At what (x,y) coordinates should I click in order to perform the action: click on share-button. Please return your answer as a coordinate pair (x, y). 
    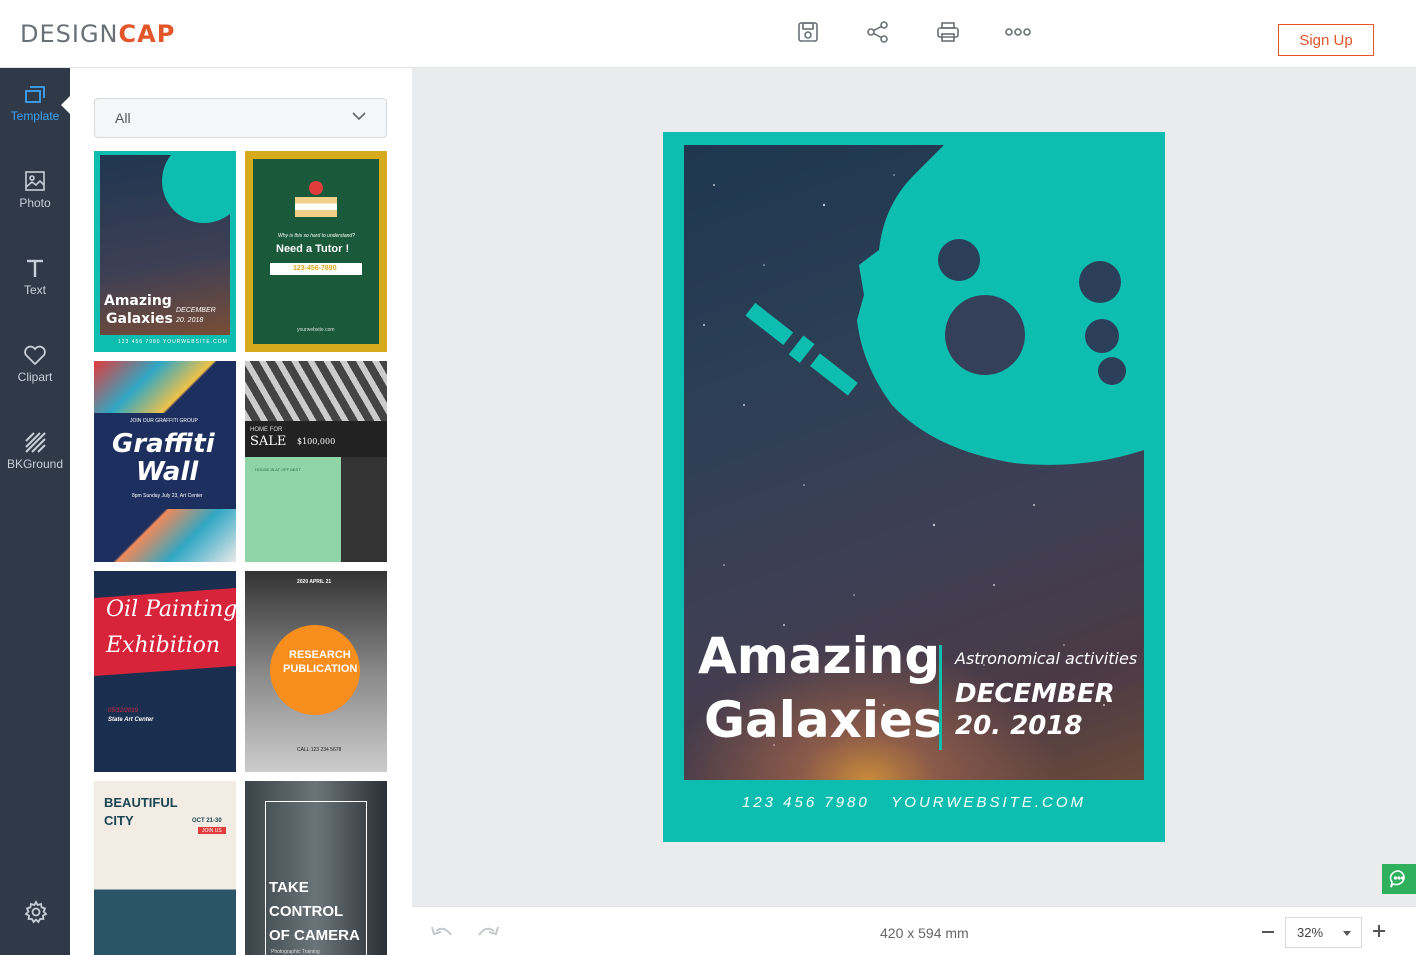
    Looking at the image, I should click on (878, 32).